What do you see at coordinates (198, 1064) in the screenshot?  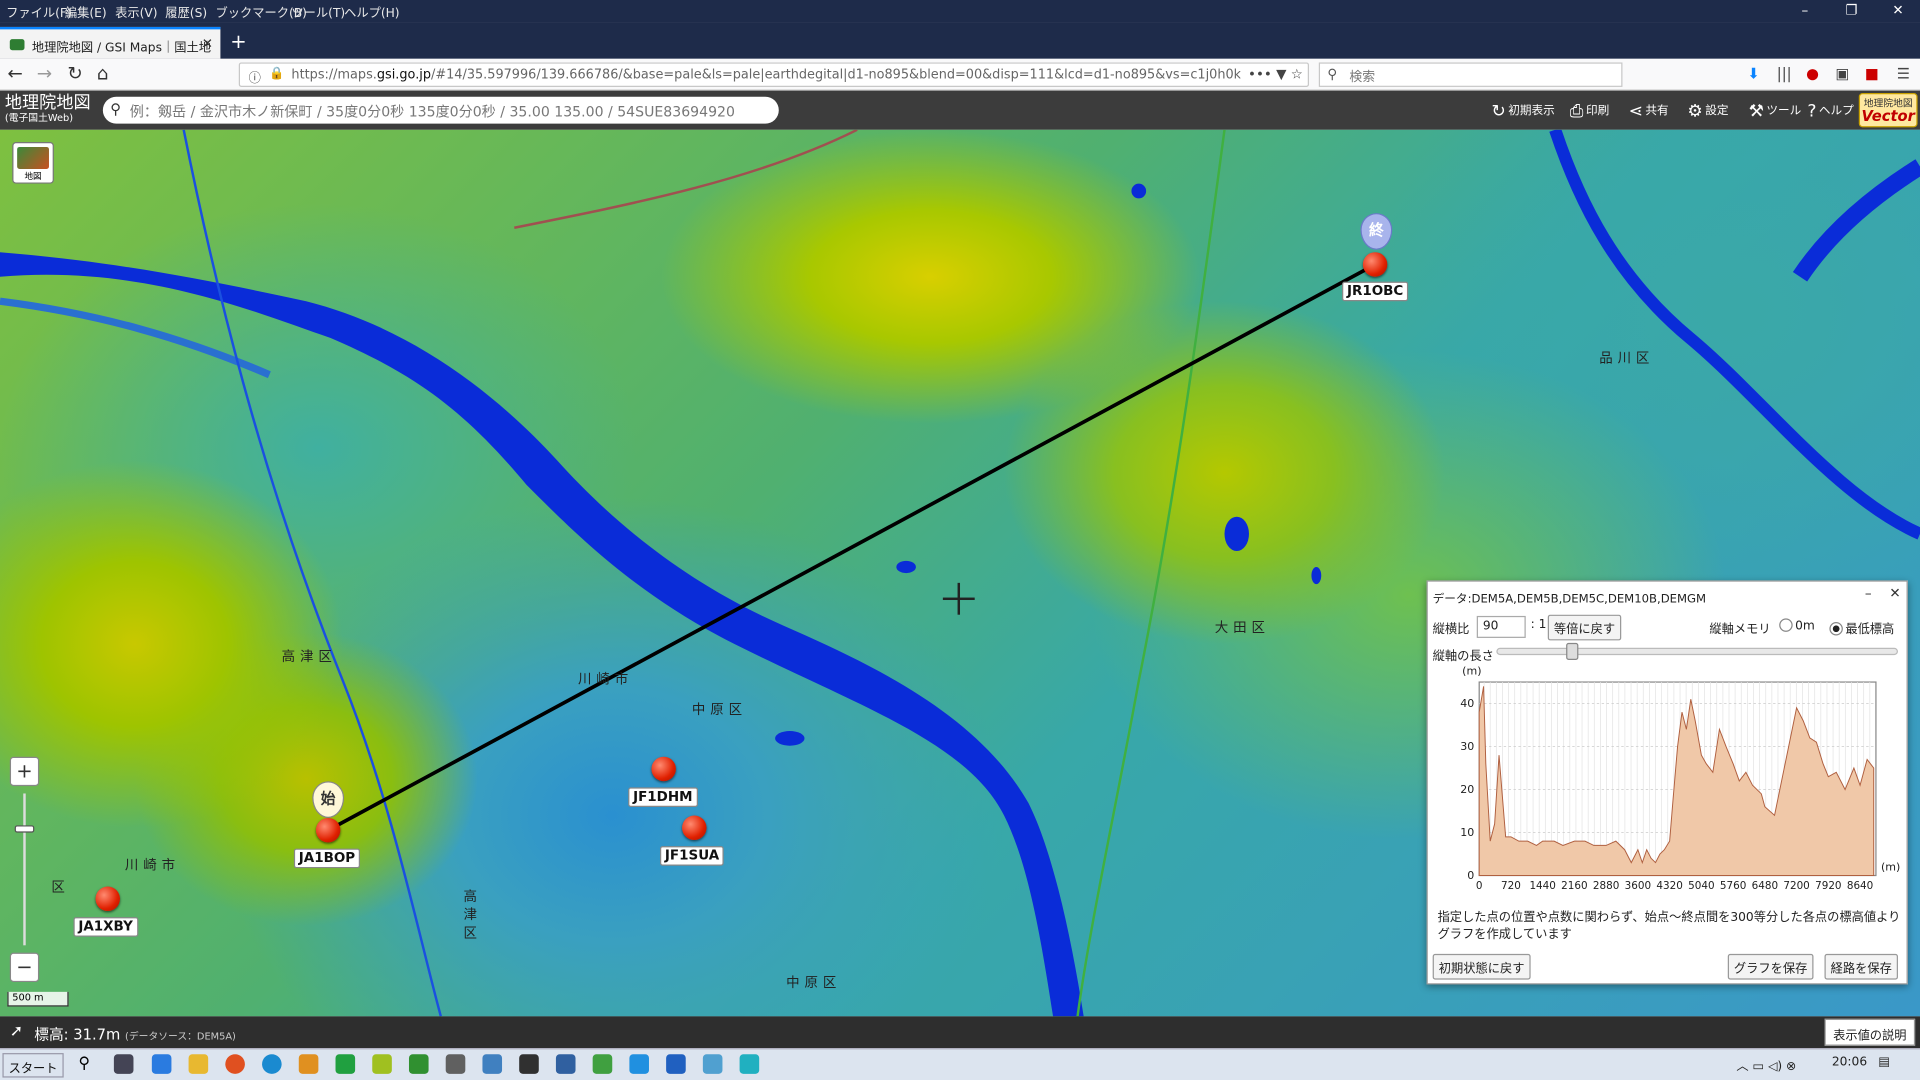 I see `folder-icon` at bounding box center [198, 1064].